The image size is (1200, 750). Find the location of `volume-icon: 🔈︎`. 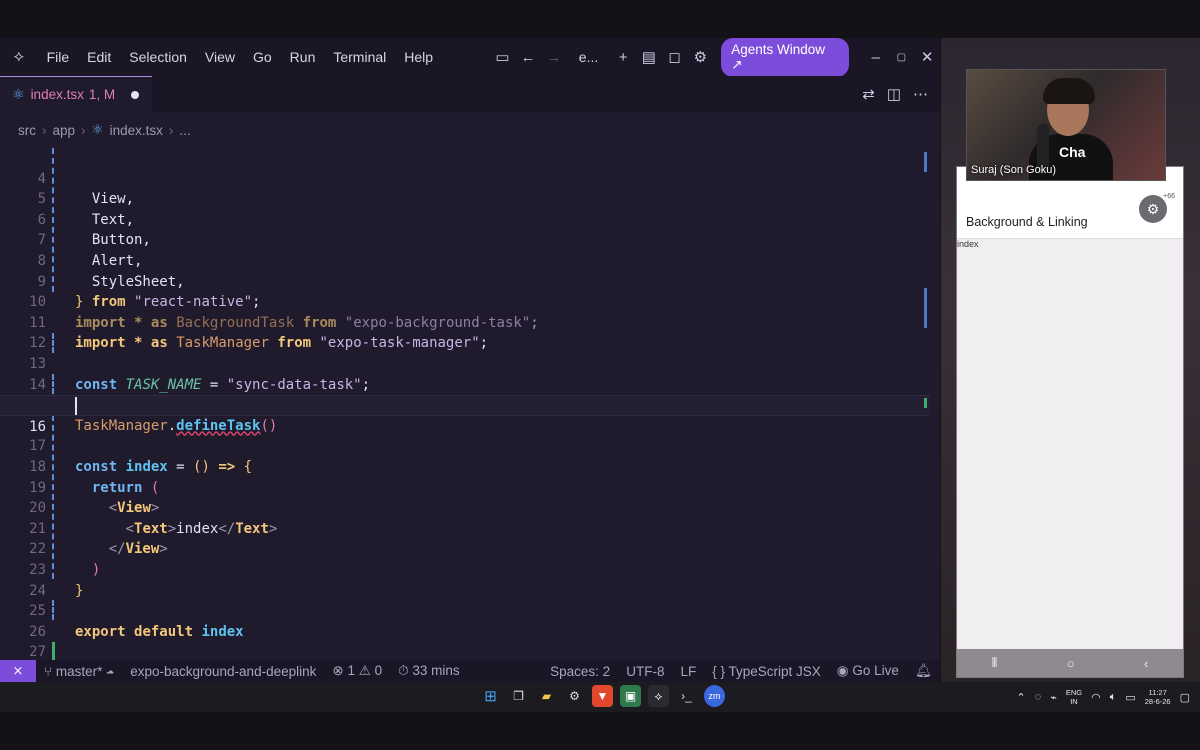

volume-icon: 🔈︎ is located at coordinates (1113, 697).